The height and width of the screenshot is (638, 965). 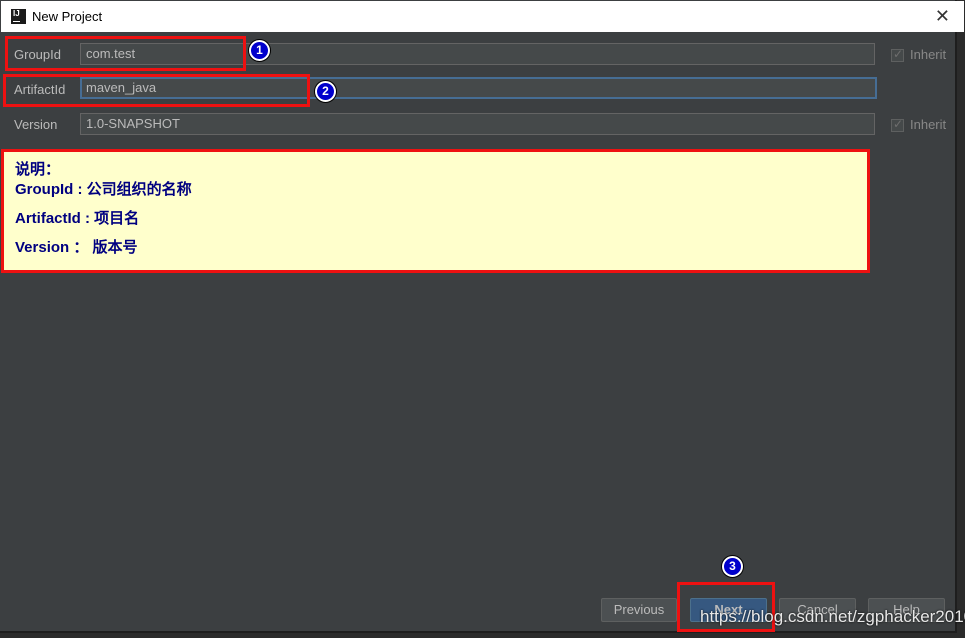 What do you see at coordinates (477, 124) in the screenshot?
I see `version-input: 1.0-SNAPSHOT` at bounding box center [477, 124].